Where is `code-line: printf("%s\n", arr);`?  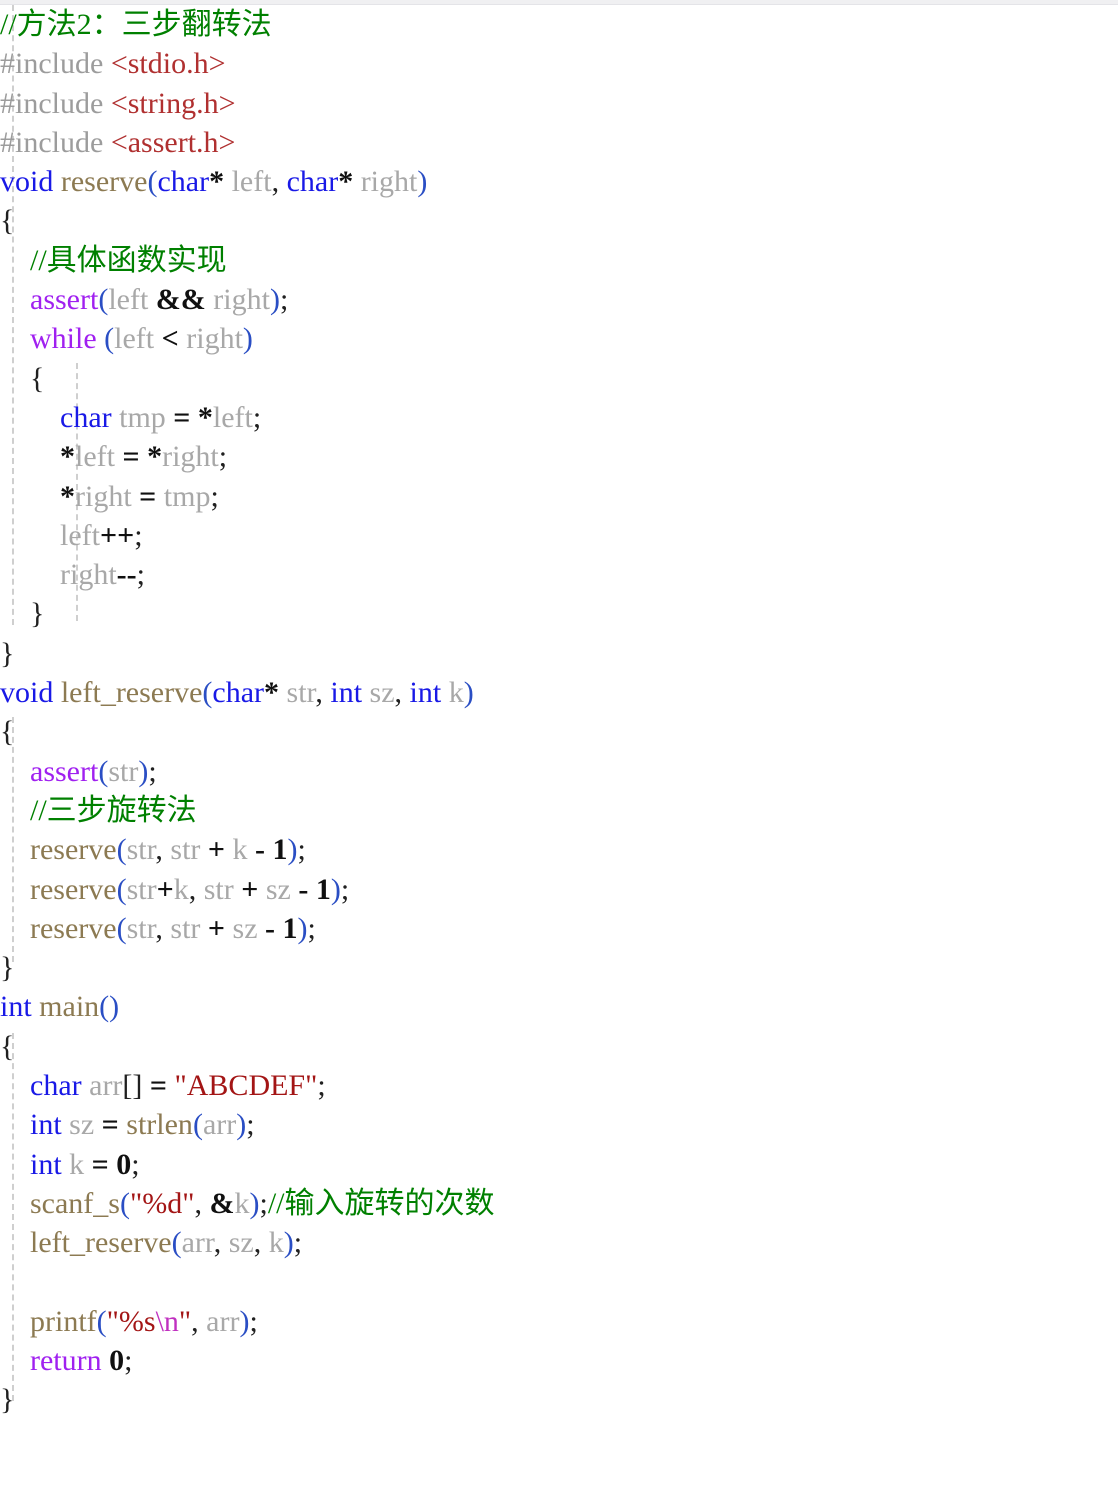
code-line: printf("%s\n", arr); is located at coordinates (559, 1321).